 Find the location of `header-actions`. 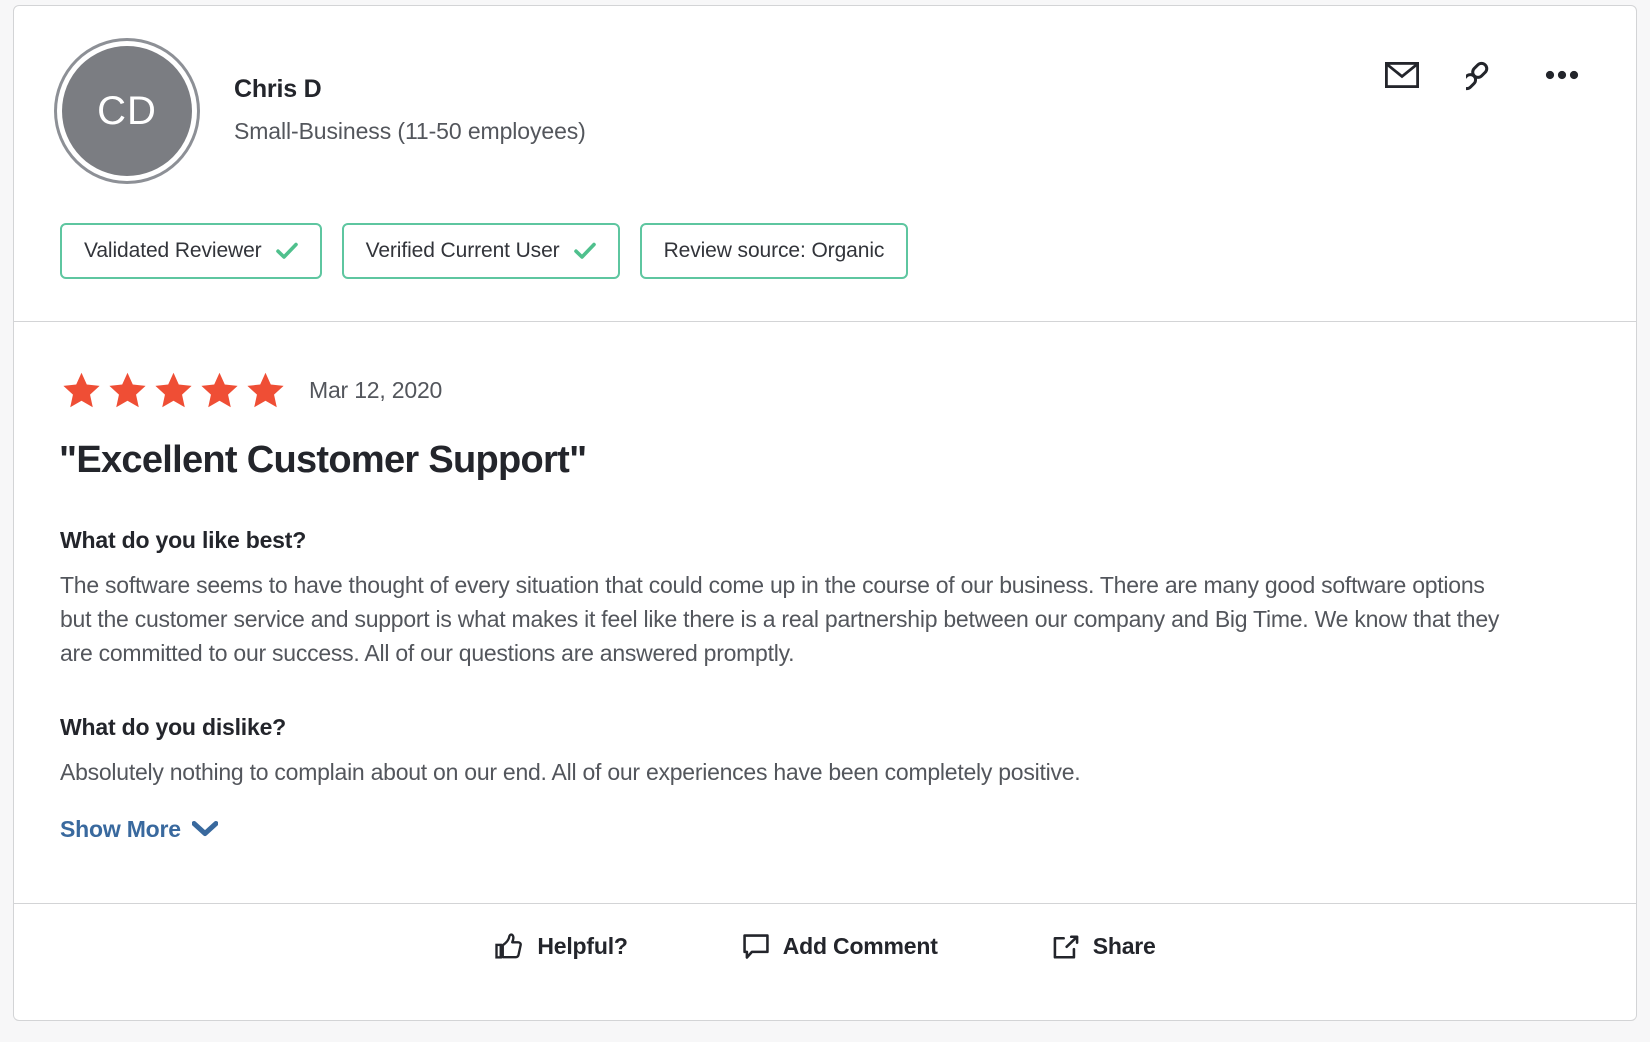

header-actions is located at coordinates (1470, 75).